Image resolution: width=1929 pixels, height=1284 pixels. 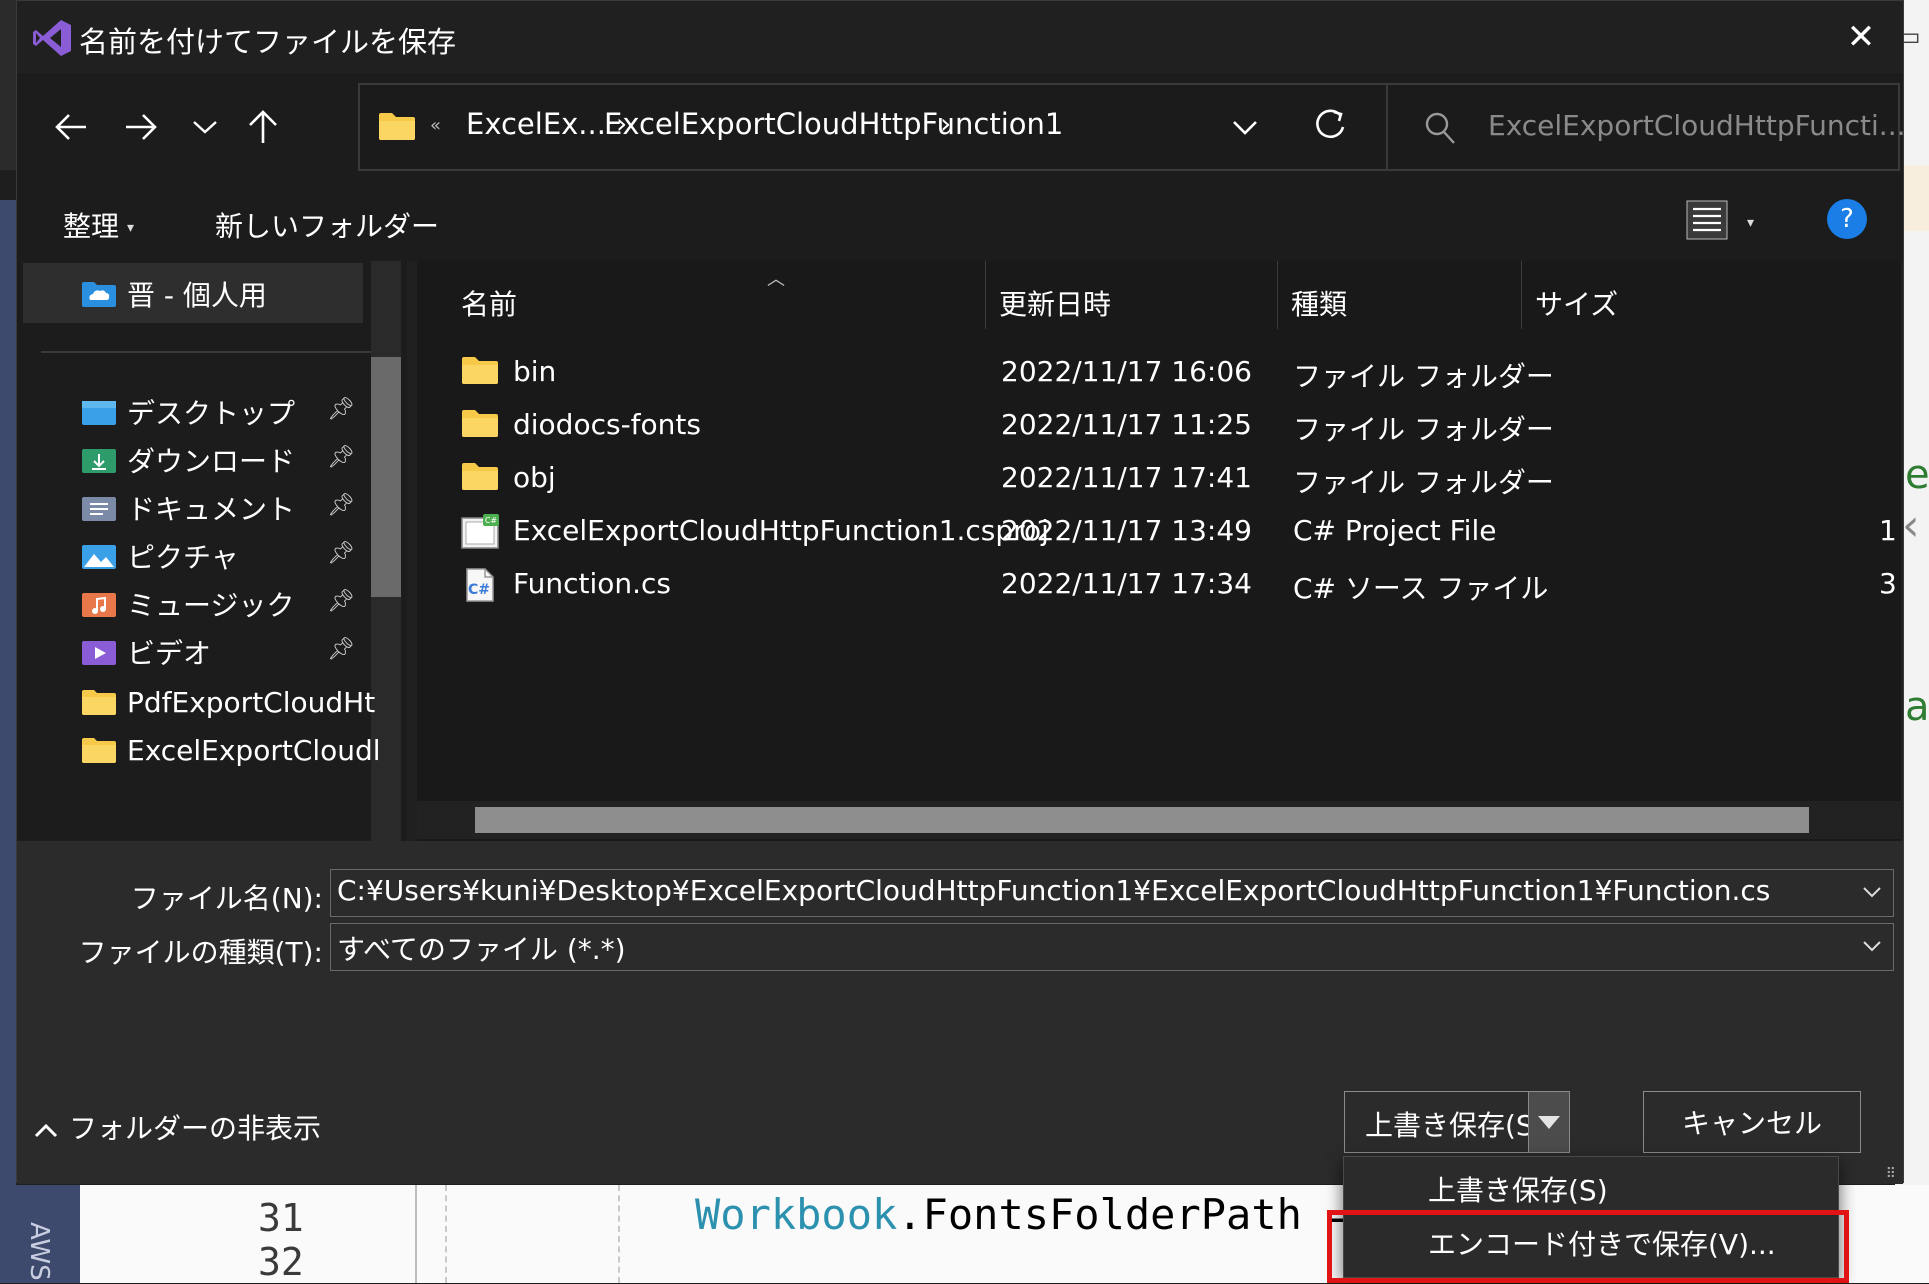 What do you see at coordinates (1126, 583) in the screenshot?
I see `file-date: 2022/11/17 17:34` at bounding box center [1126, 583].